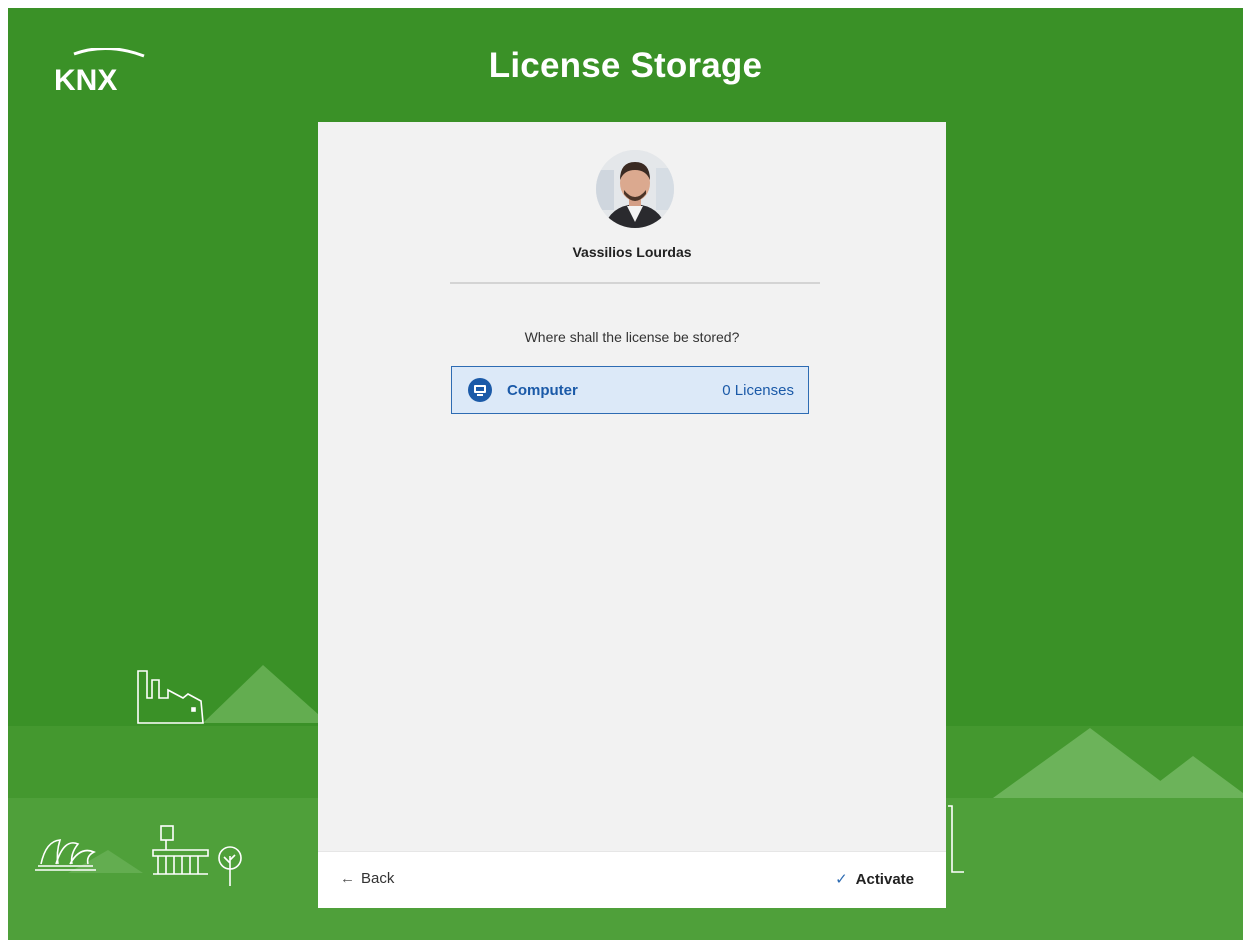 The width and height of the screenshot is (1243, 940). I want to click on storage-option-computer: Computer 0 Licenses, so click(630, 390).